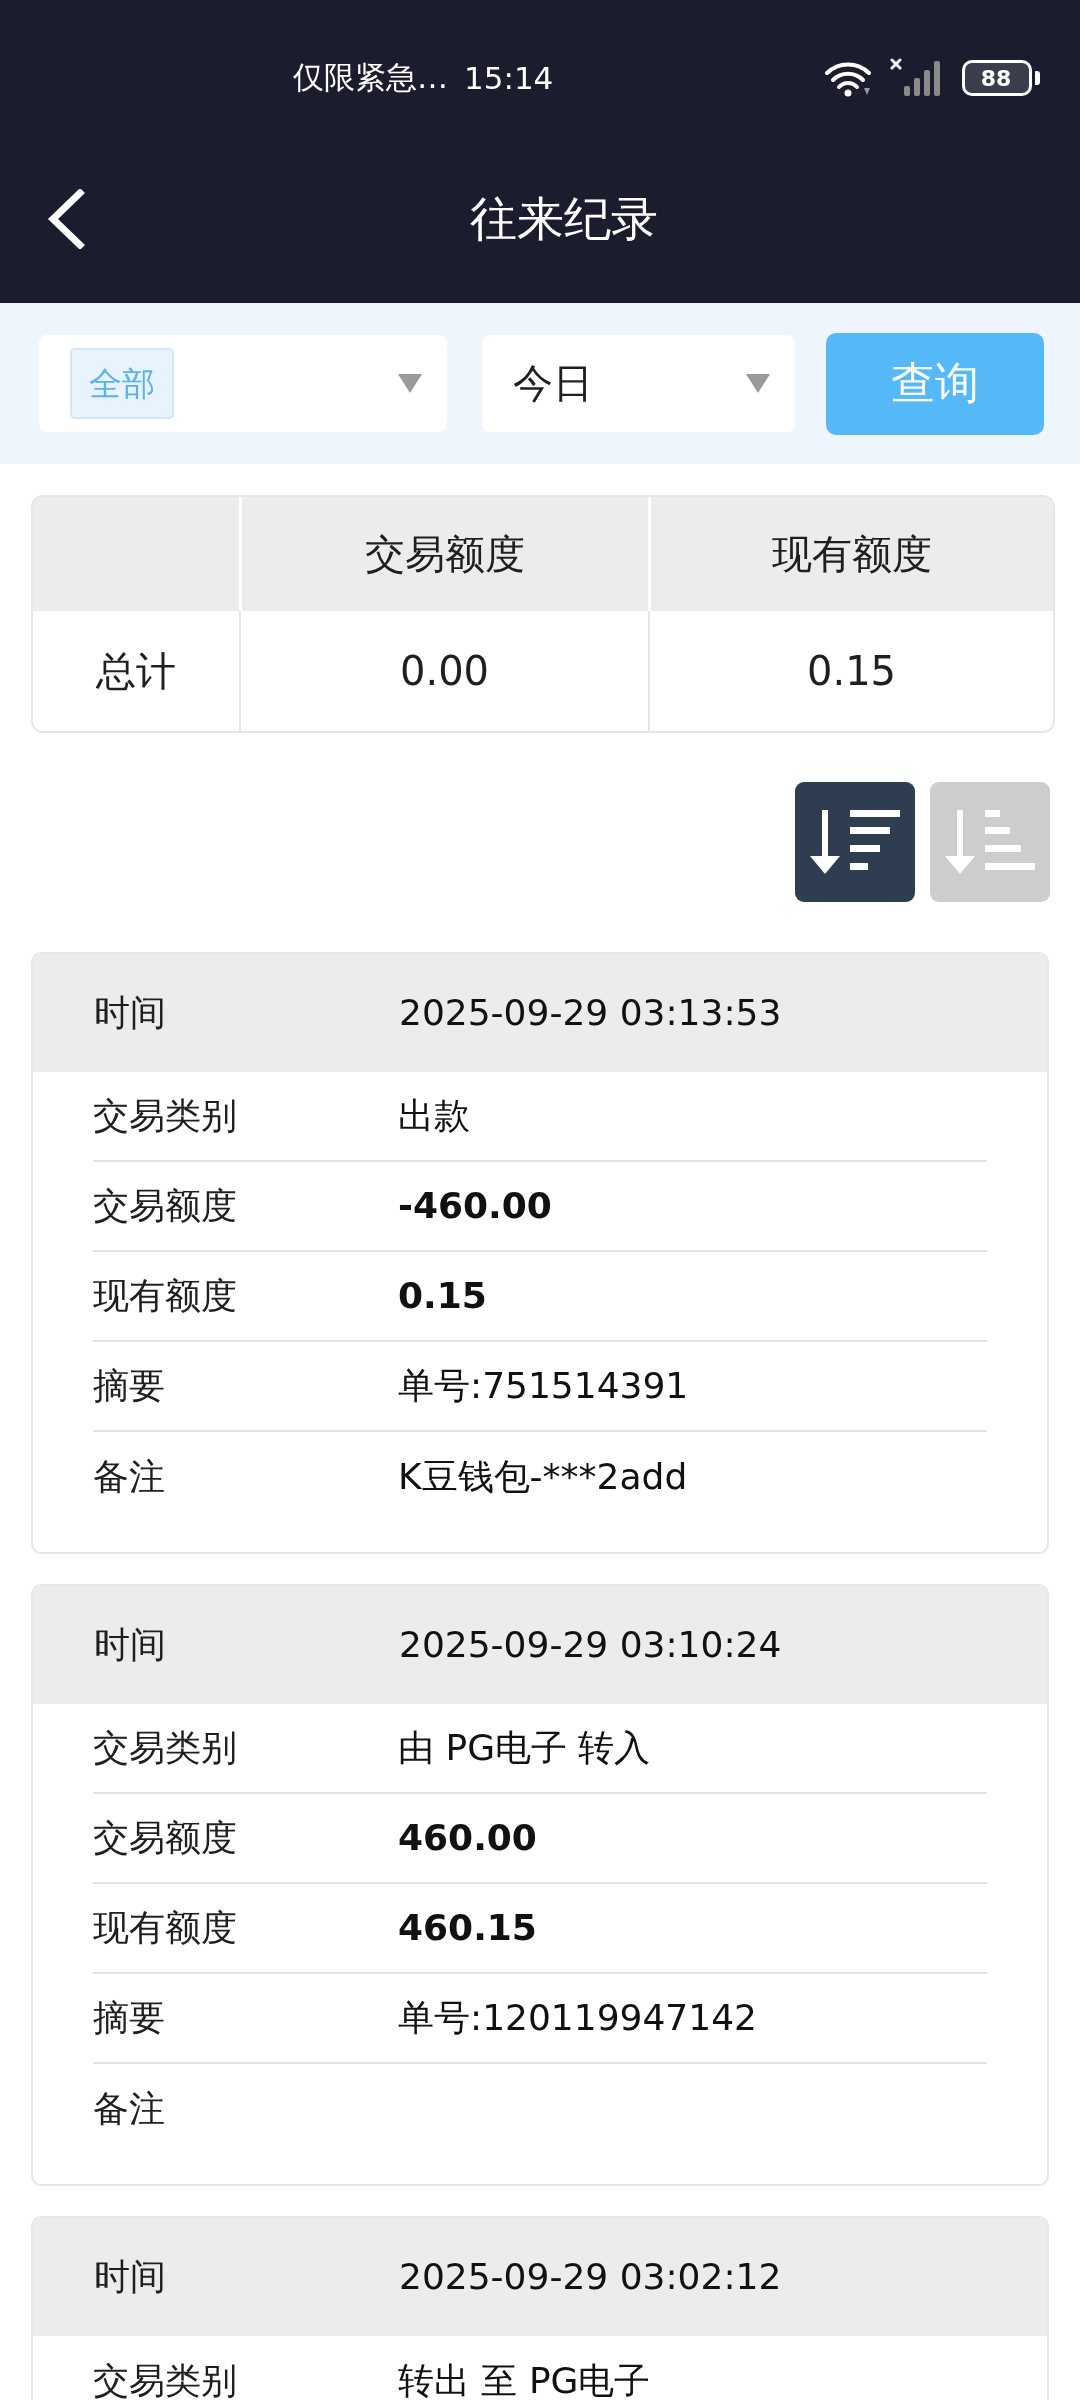  Describe the element at coordinates (475, 1206) in the screenshot. I see `amount-value: -460.00` at that location.